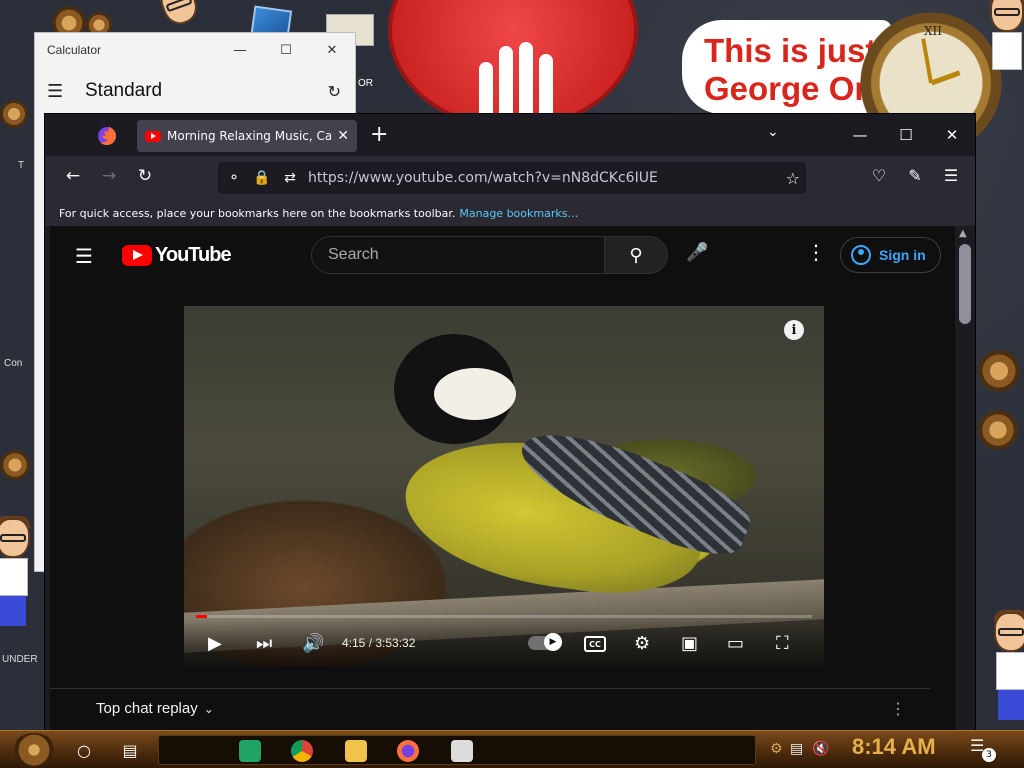 The image size is (1024, 768). I want to click on new-tab-icon: +, so click(379, 135).